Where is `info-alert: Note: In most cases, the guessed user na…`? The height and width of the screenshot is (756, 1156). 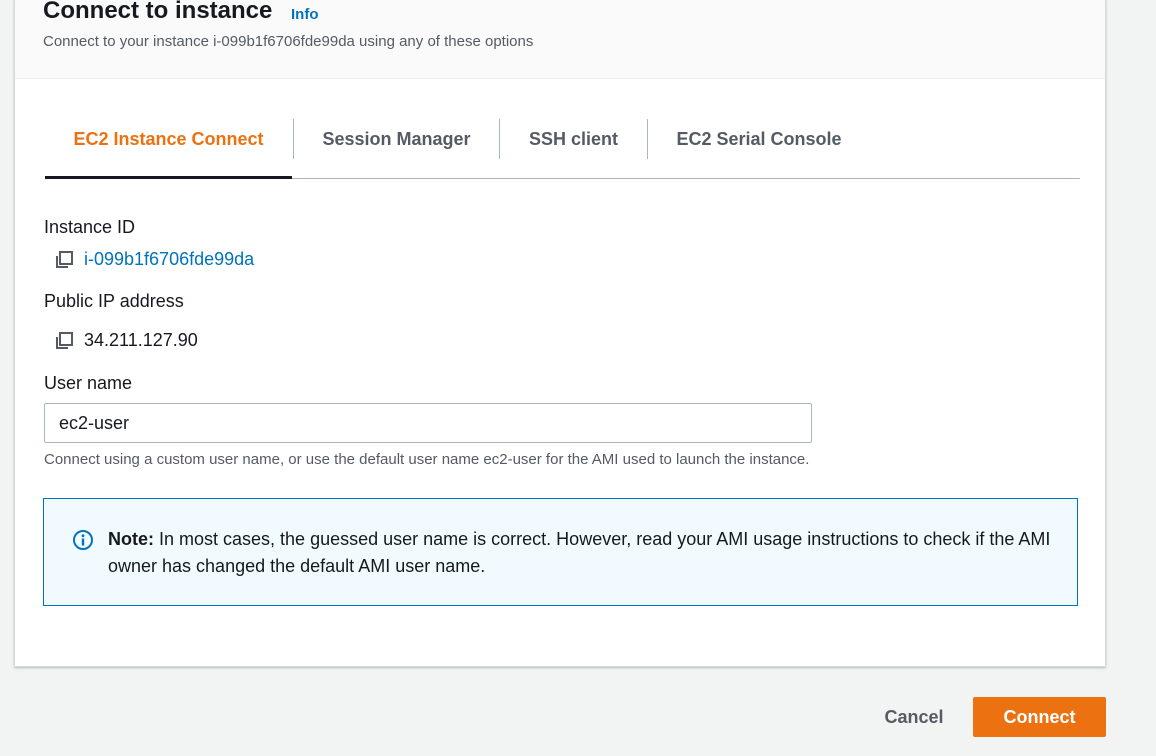
info-alert: Note: In most cases, the guessed user na… is located at coordinates (560, 552).